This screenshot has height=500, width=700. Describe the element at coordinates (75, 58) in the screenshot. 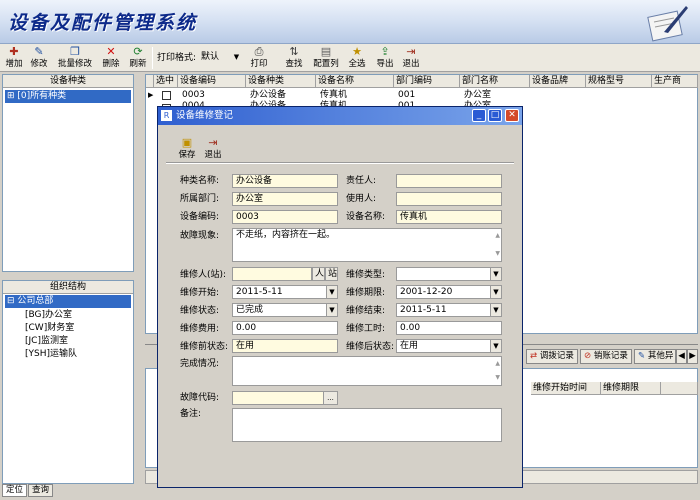

I see `batch-edit-button: ❐ 批量修改` at that location.